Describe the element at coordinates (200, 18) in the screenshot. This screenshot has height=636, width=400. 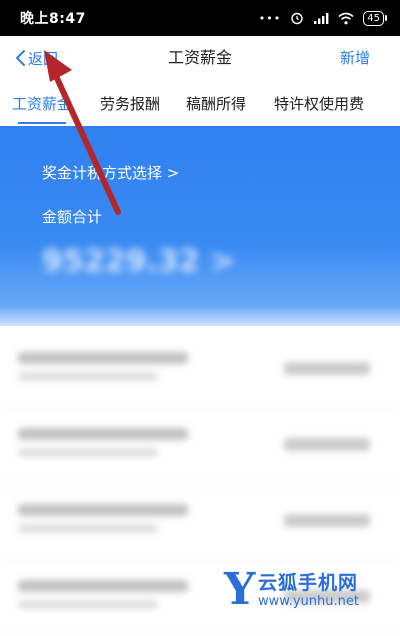
I see `status-bar: 晚上8:47 ••• 45` at that location.